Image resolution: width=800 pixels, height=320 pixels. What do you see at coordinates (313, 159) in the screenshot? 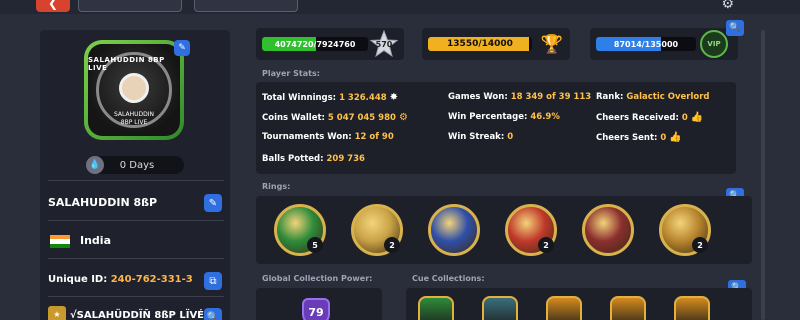
I see `balls-potted: Balls Potted: 209 736` at bounding box center [313, 159].